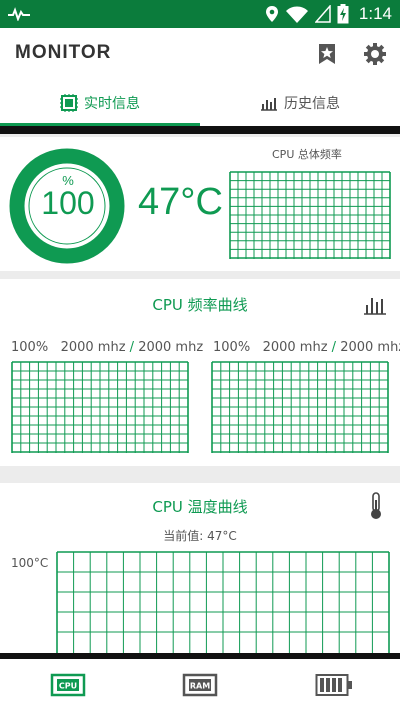 The width and height of the screenshot is (400, 710). What do you see at coordinates (310, 215) in the screenshot?
I see `total-freq-grid` at bounding box center [310, 215].